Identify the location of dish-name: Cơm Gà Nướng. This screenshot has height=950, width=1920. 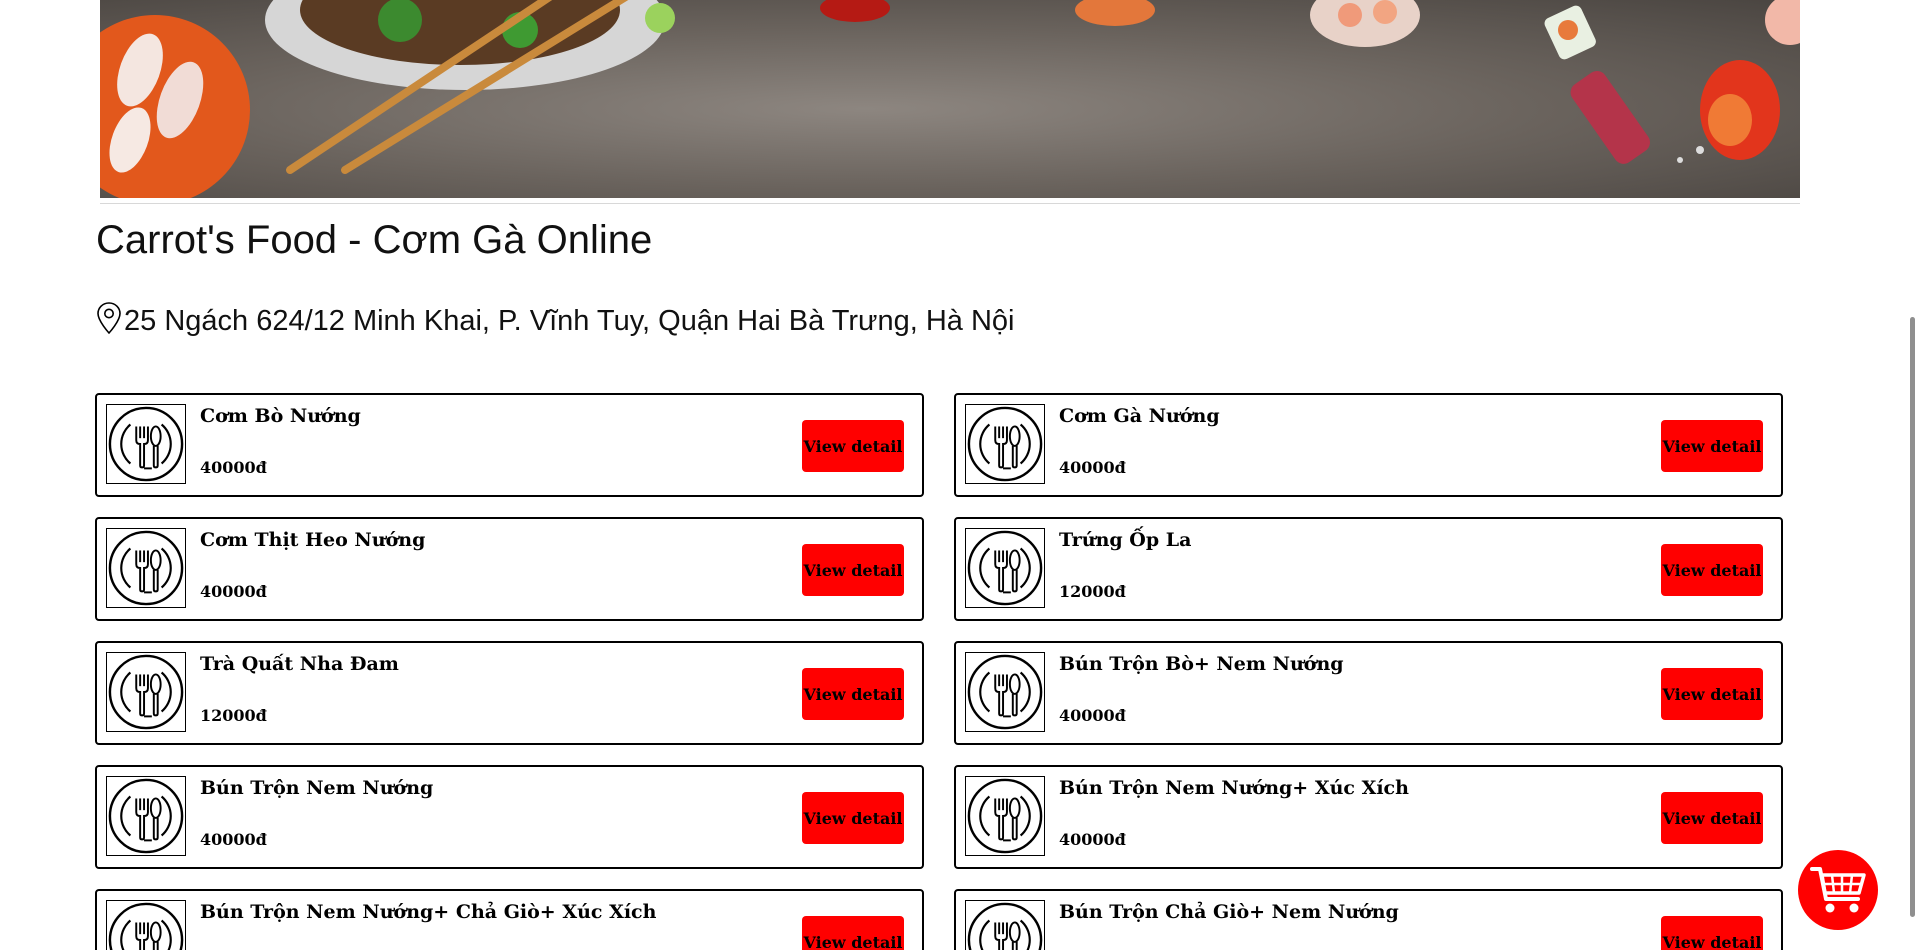
(1139, 416).